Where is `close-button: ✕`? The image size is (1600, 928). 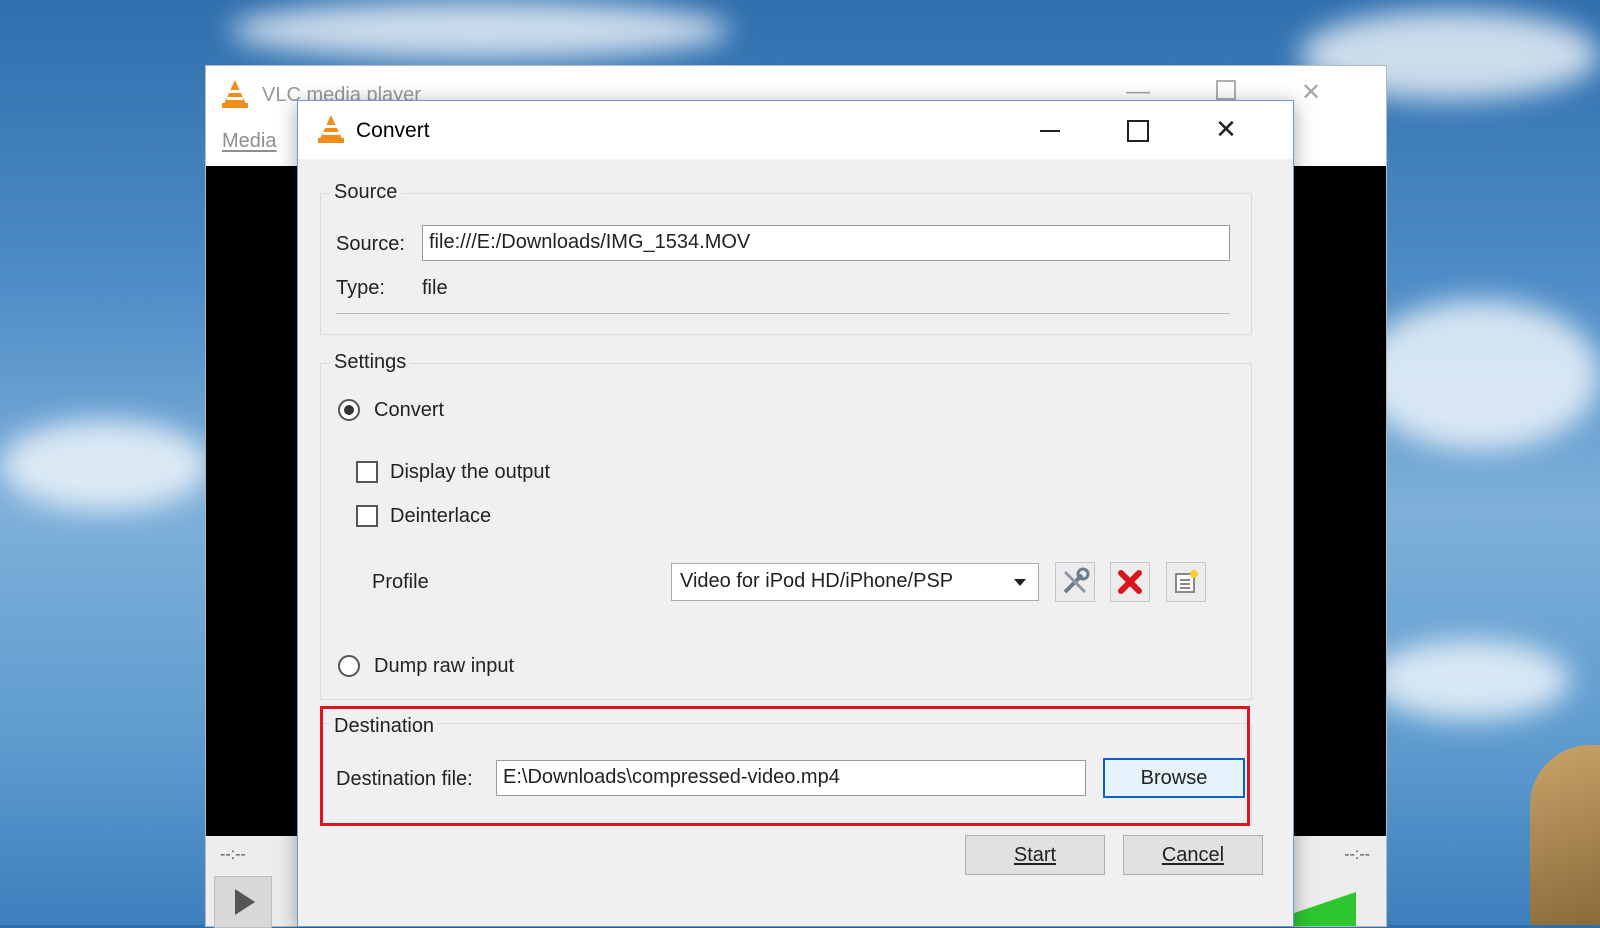 close-button: ✕ is located at coordinates (1226, 129).